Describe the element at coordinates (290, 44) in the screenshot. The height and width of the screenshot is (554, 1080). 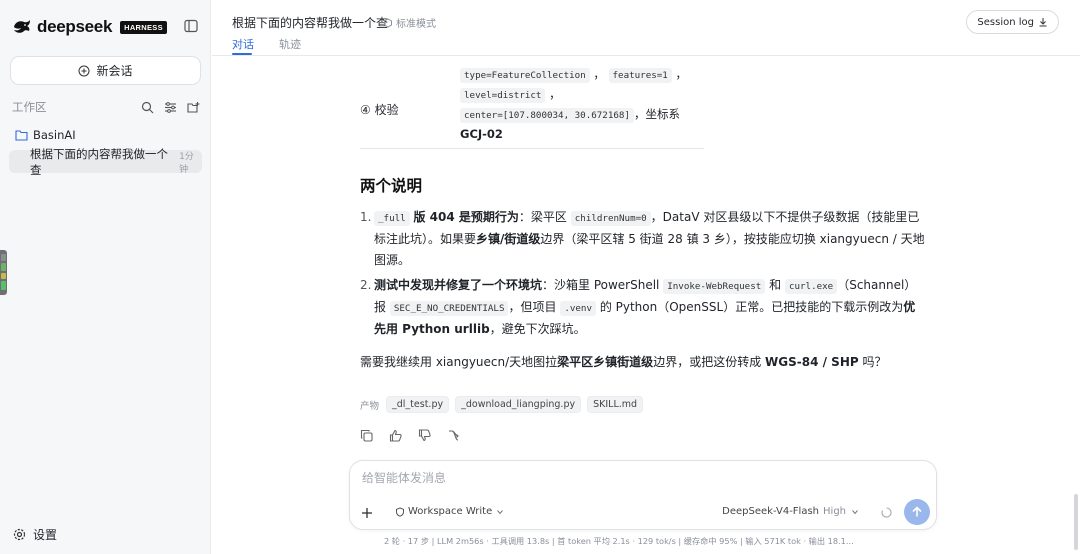
I see `tab-trace: 轨迹` at that location.